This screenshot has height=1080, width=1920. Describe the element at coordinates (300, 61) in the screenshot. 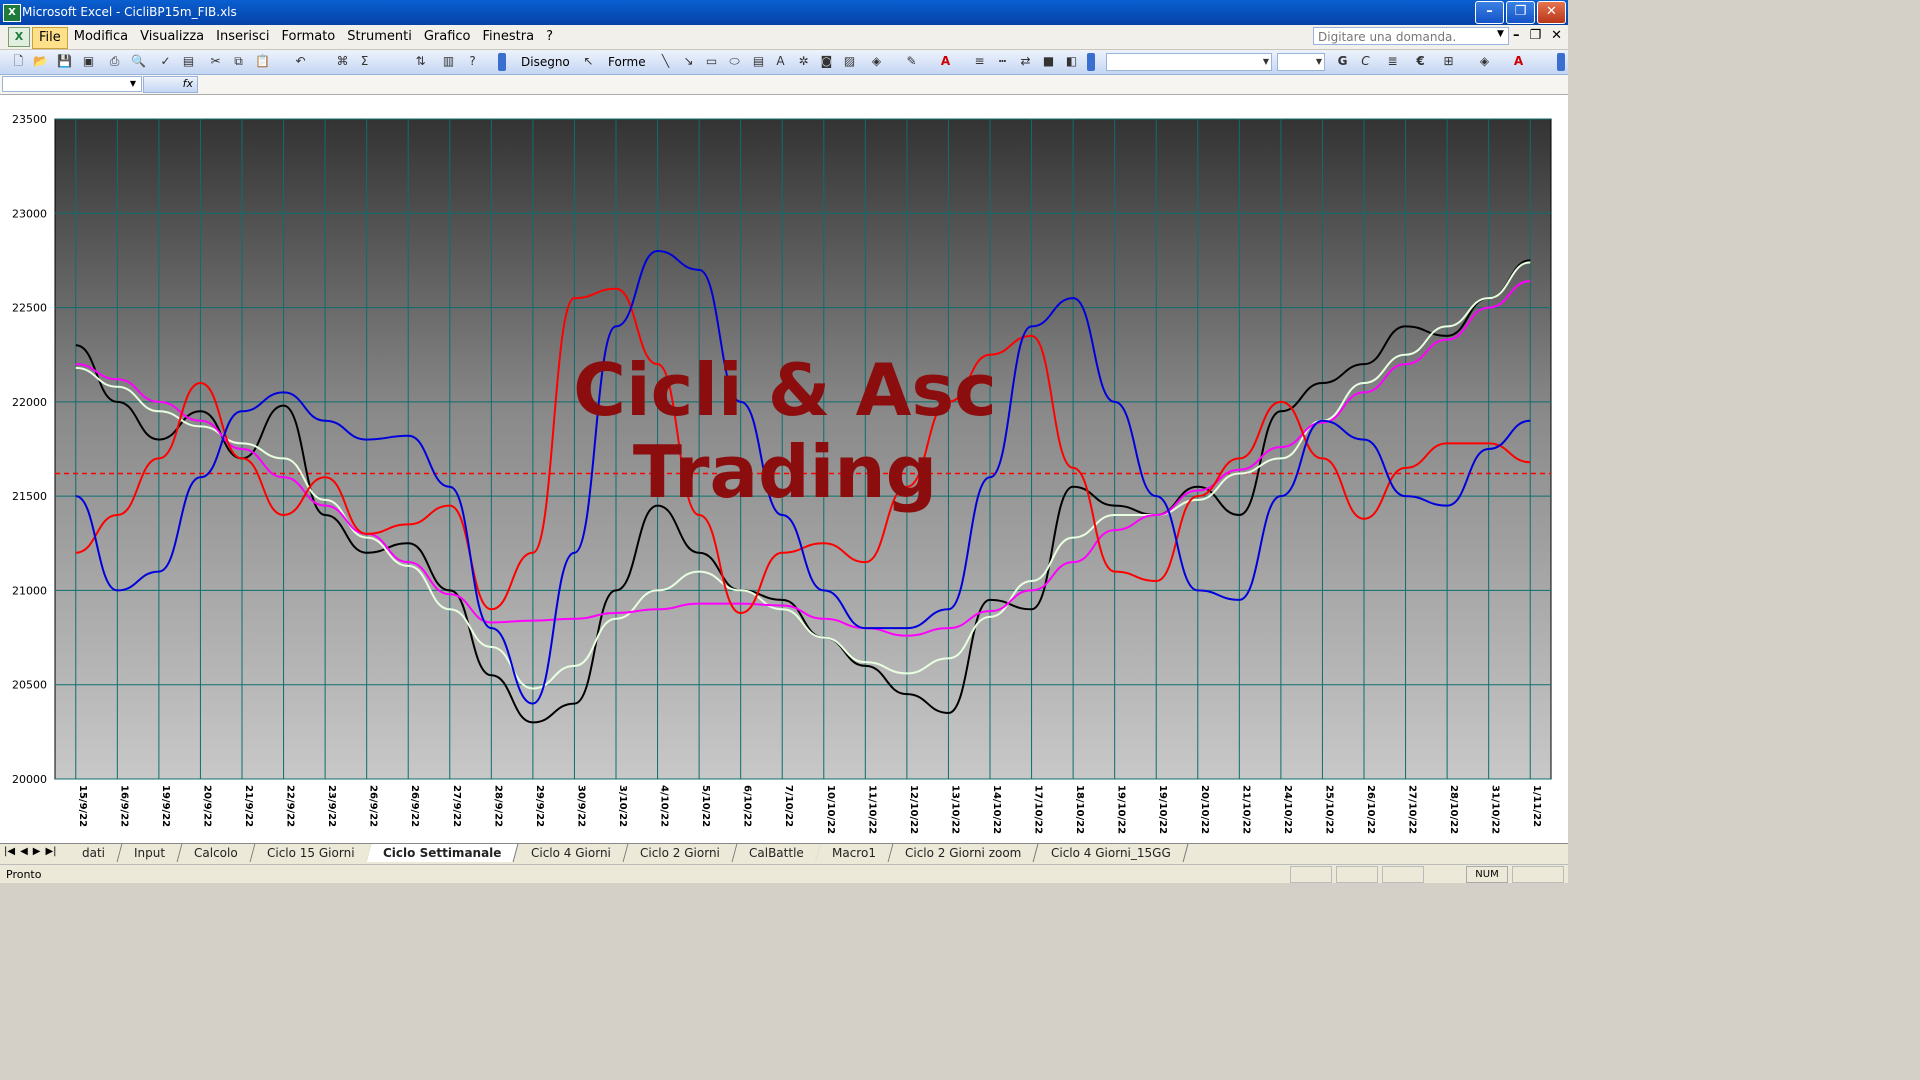

I see `undo-icon: ↶` at that location.